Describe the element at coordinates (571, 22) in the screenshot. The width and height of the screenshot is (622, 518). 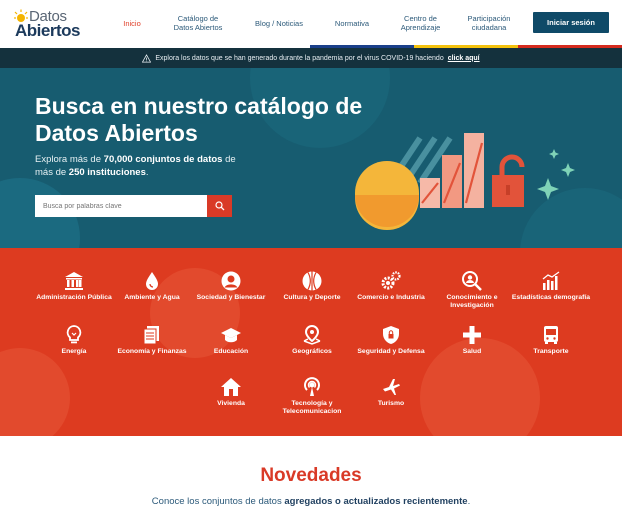
I see `login-button: Iniciar sesión` at that location.